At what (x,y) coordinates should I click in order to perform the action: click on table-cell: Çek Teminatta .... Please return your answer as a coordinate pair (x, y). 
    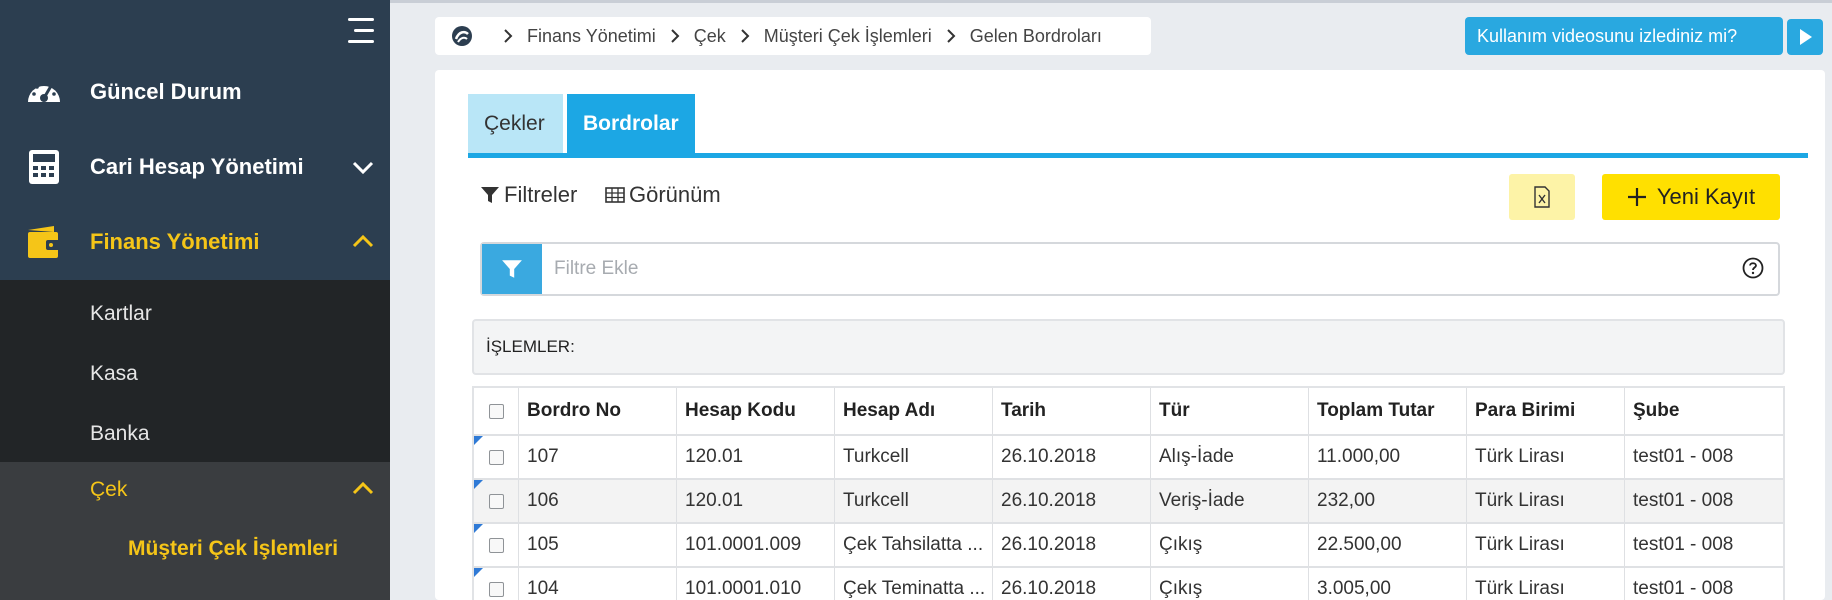
    Looking at the image, I should click on (914, 584).